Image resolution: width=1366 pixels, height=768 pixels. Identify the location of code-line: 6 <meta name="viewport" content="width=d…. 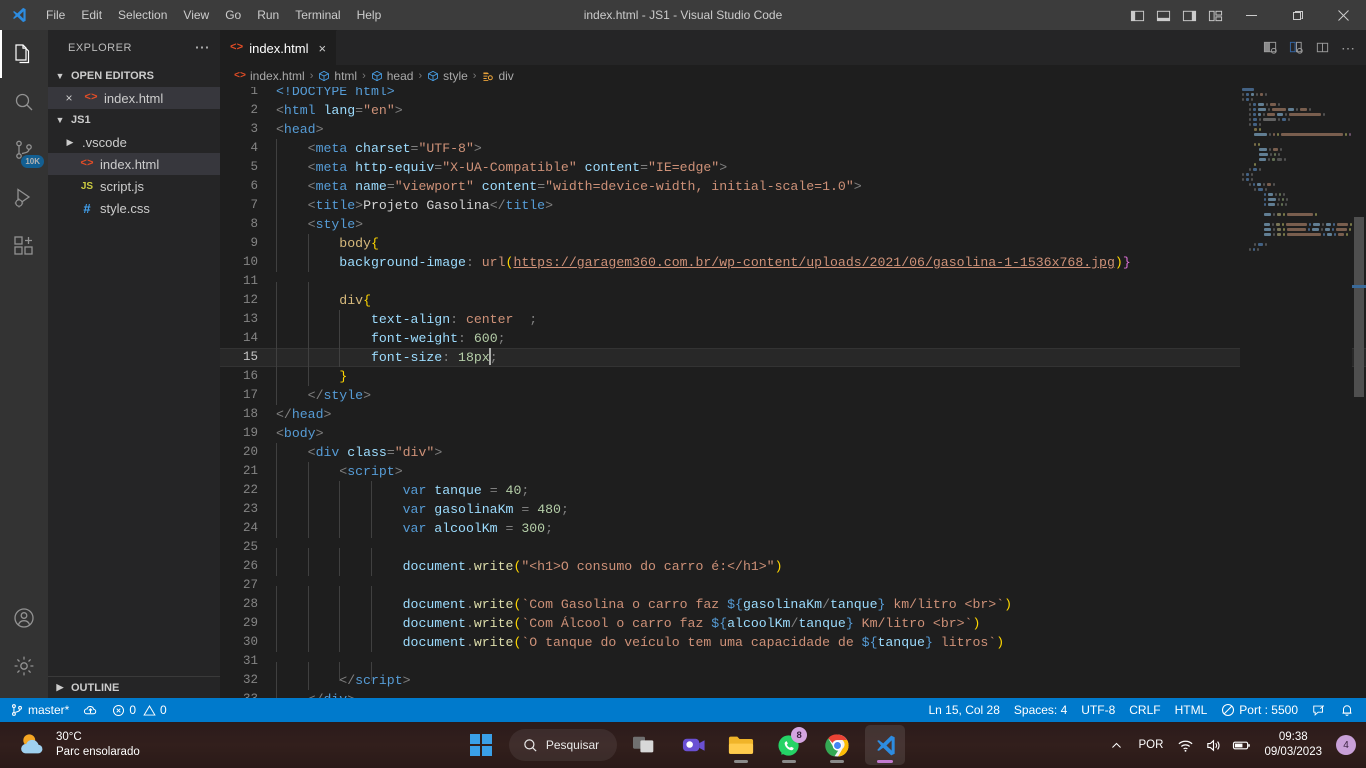
(793, 186).